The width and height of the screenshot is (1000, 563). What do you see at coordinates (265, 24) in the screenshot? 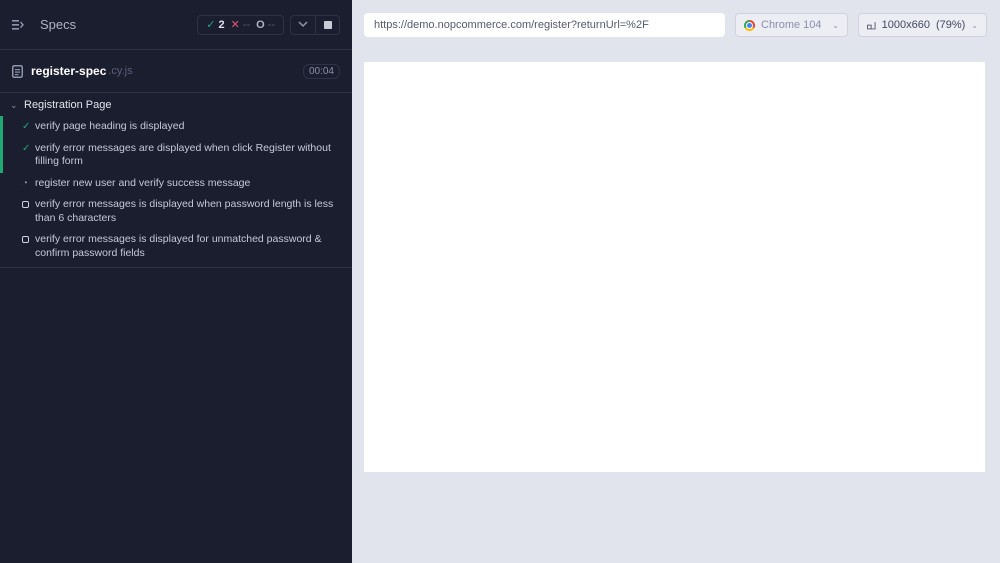
I see `pending-count: O --` at bounding box center [265, 24].